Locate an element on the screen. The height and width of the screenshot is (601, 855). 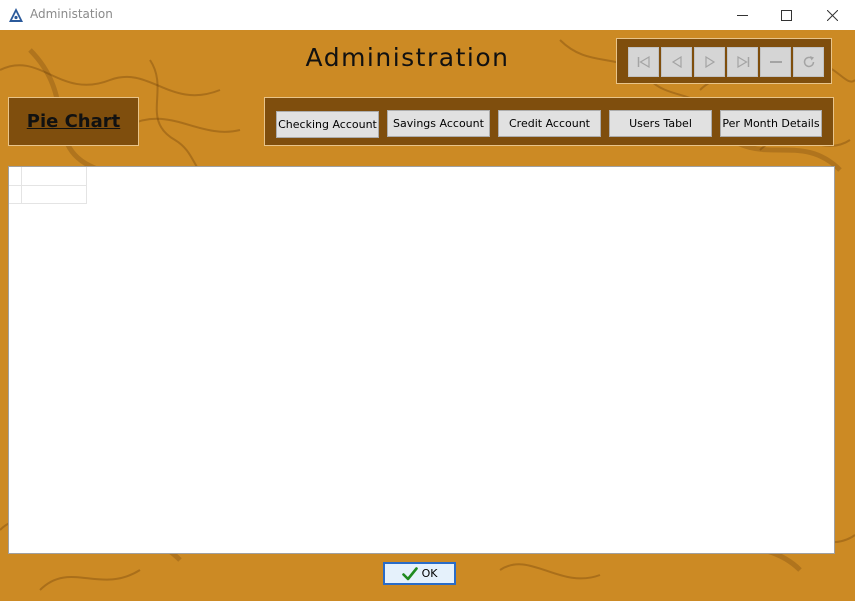
refresh-button is located at coordinates (808, 62).